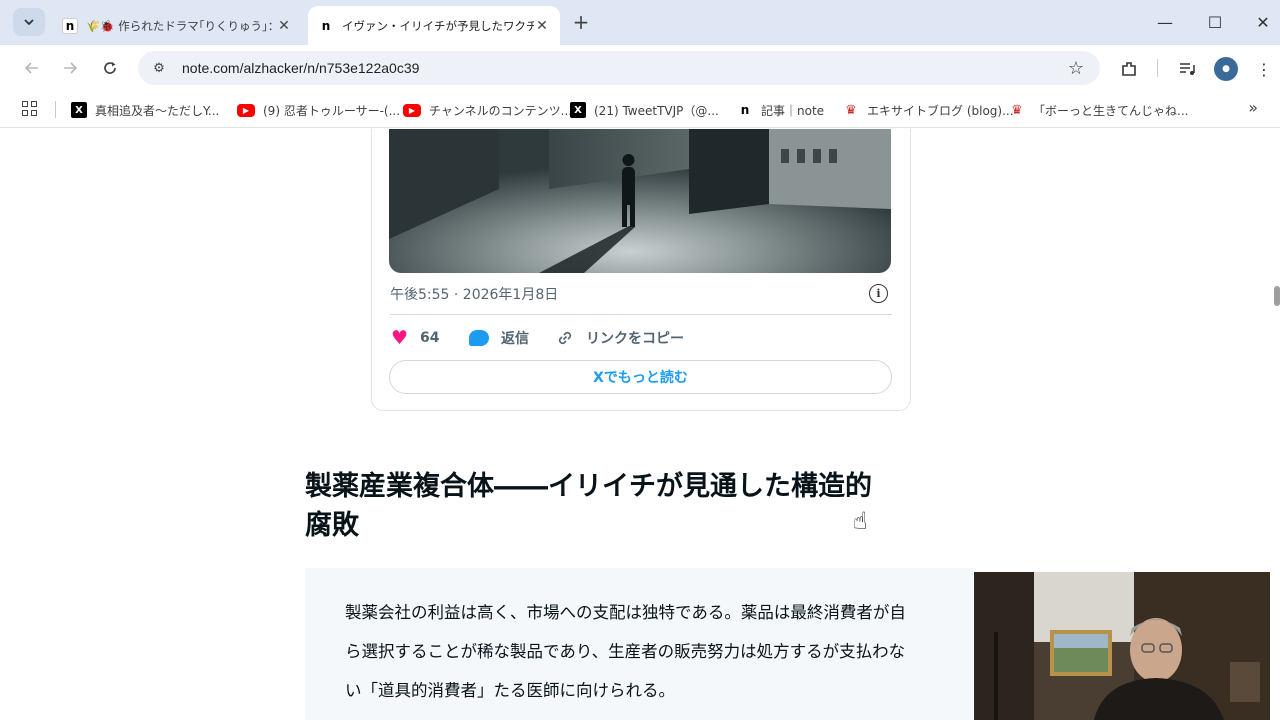 This screenshot has width=1280, height=720. I want to click on address-bar: ⚙ note.com/alzhacker/n/n753e122a0c39 ☆, so click(619, 68).